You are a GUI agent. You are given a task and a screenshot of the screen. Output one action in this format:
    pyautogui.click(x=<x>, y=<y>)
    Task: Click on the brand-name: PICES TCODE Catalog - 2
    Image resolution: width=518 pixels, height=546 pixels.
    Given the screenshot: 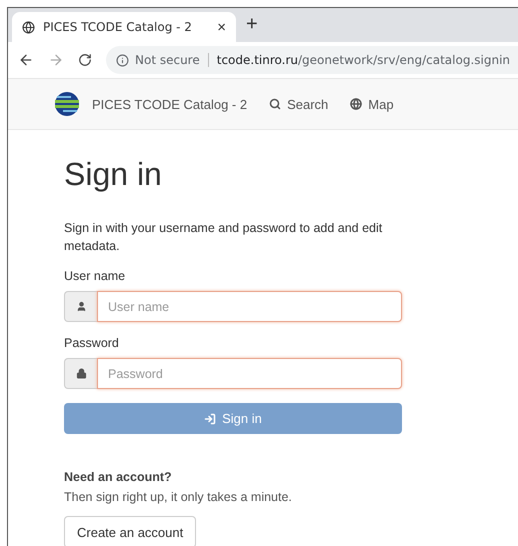 What is the action you would take?
    pyautogui.click(x=170, y=104)
    